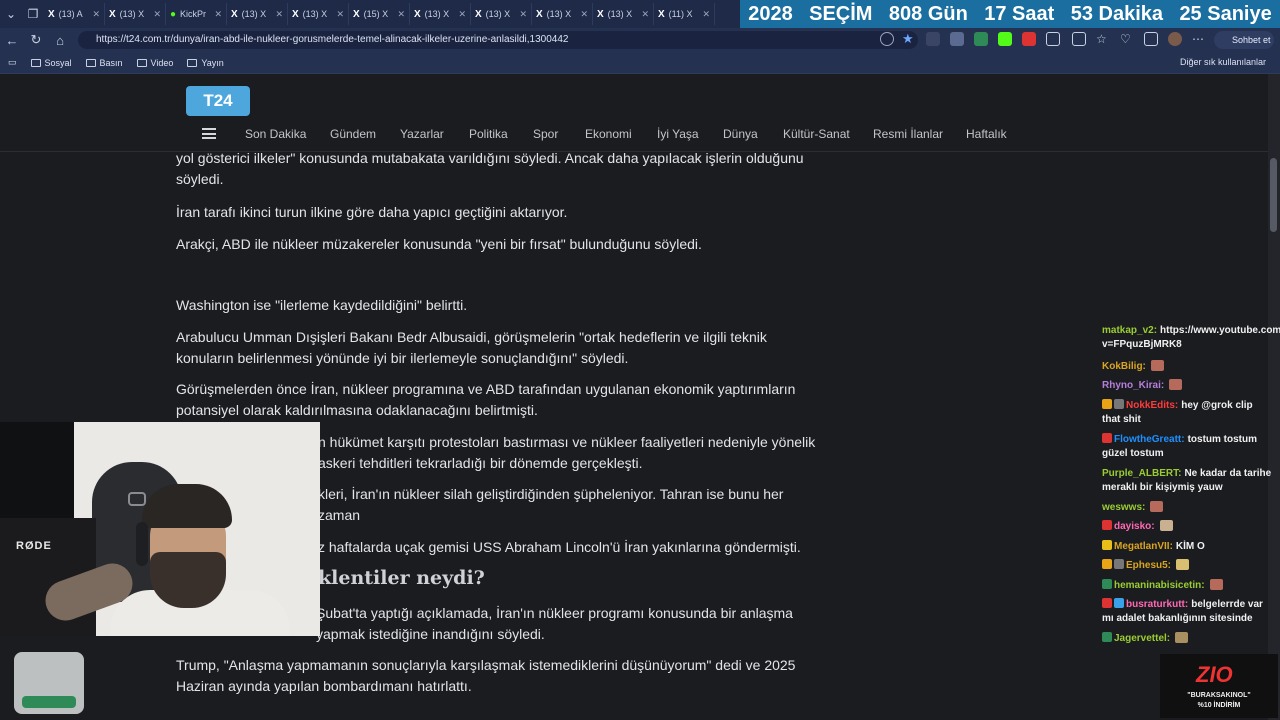  I want to click on reading-list-icon: ▭, so click(12, 62).